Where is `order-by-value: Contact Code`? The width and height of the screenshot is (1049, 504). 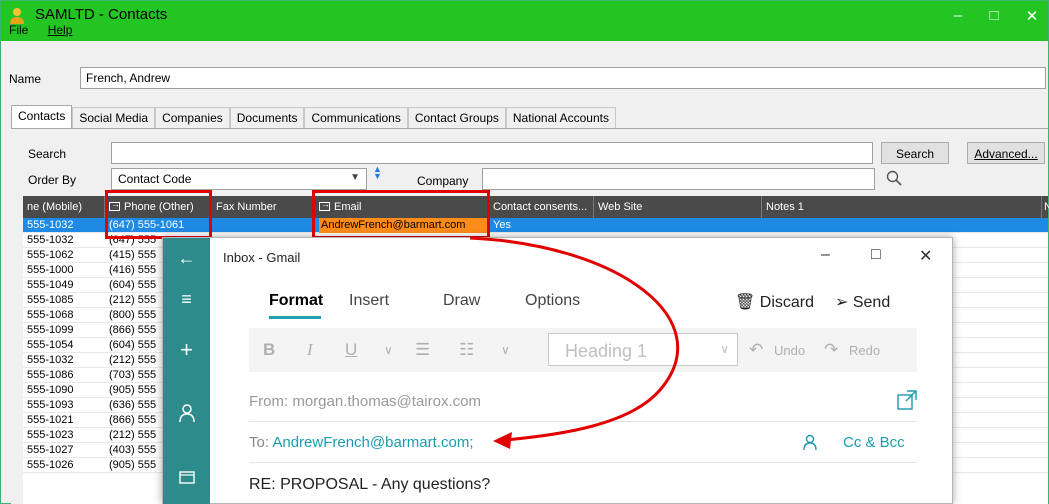
order-by-value: Contact Code is located at coordinates (155, 179).